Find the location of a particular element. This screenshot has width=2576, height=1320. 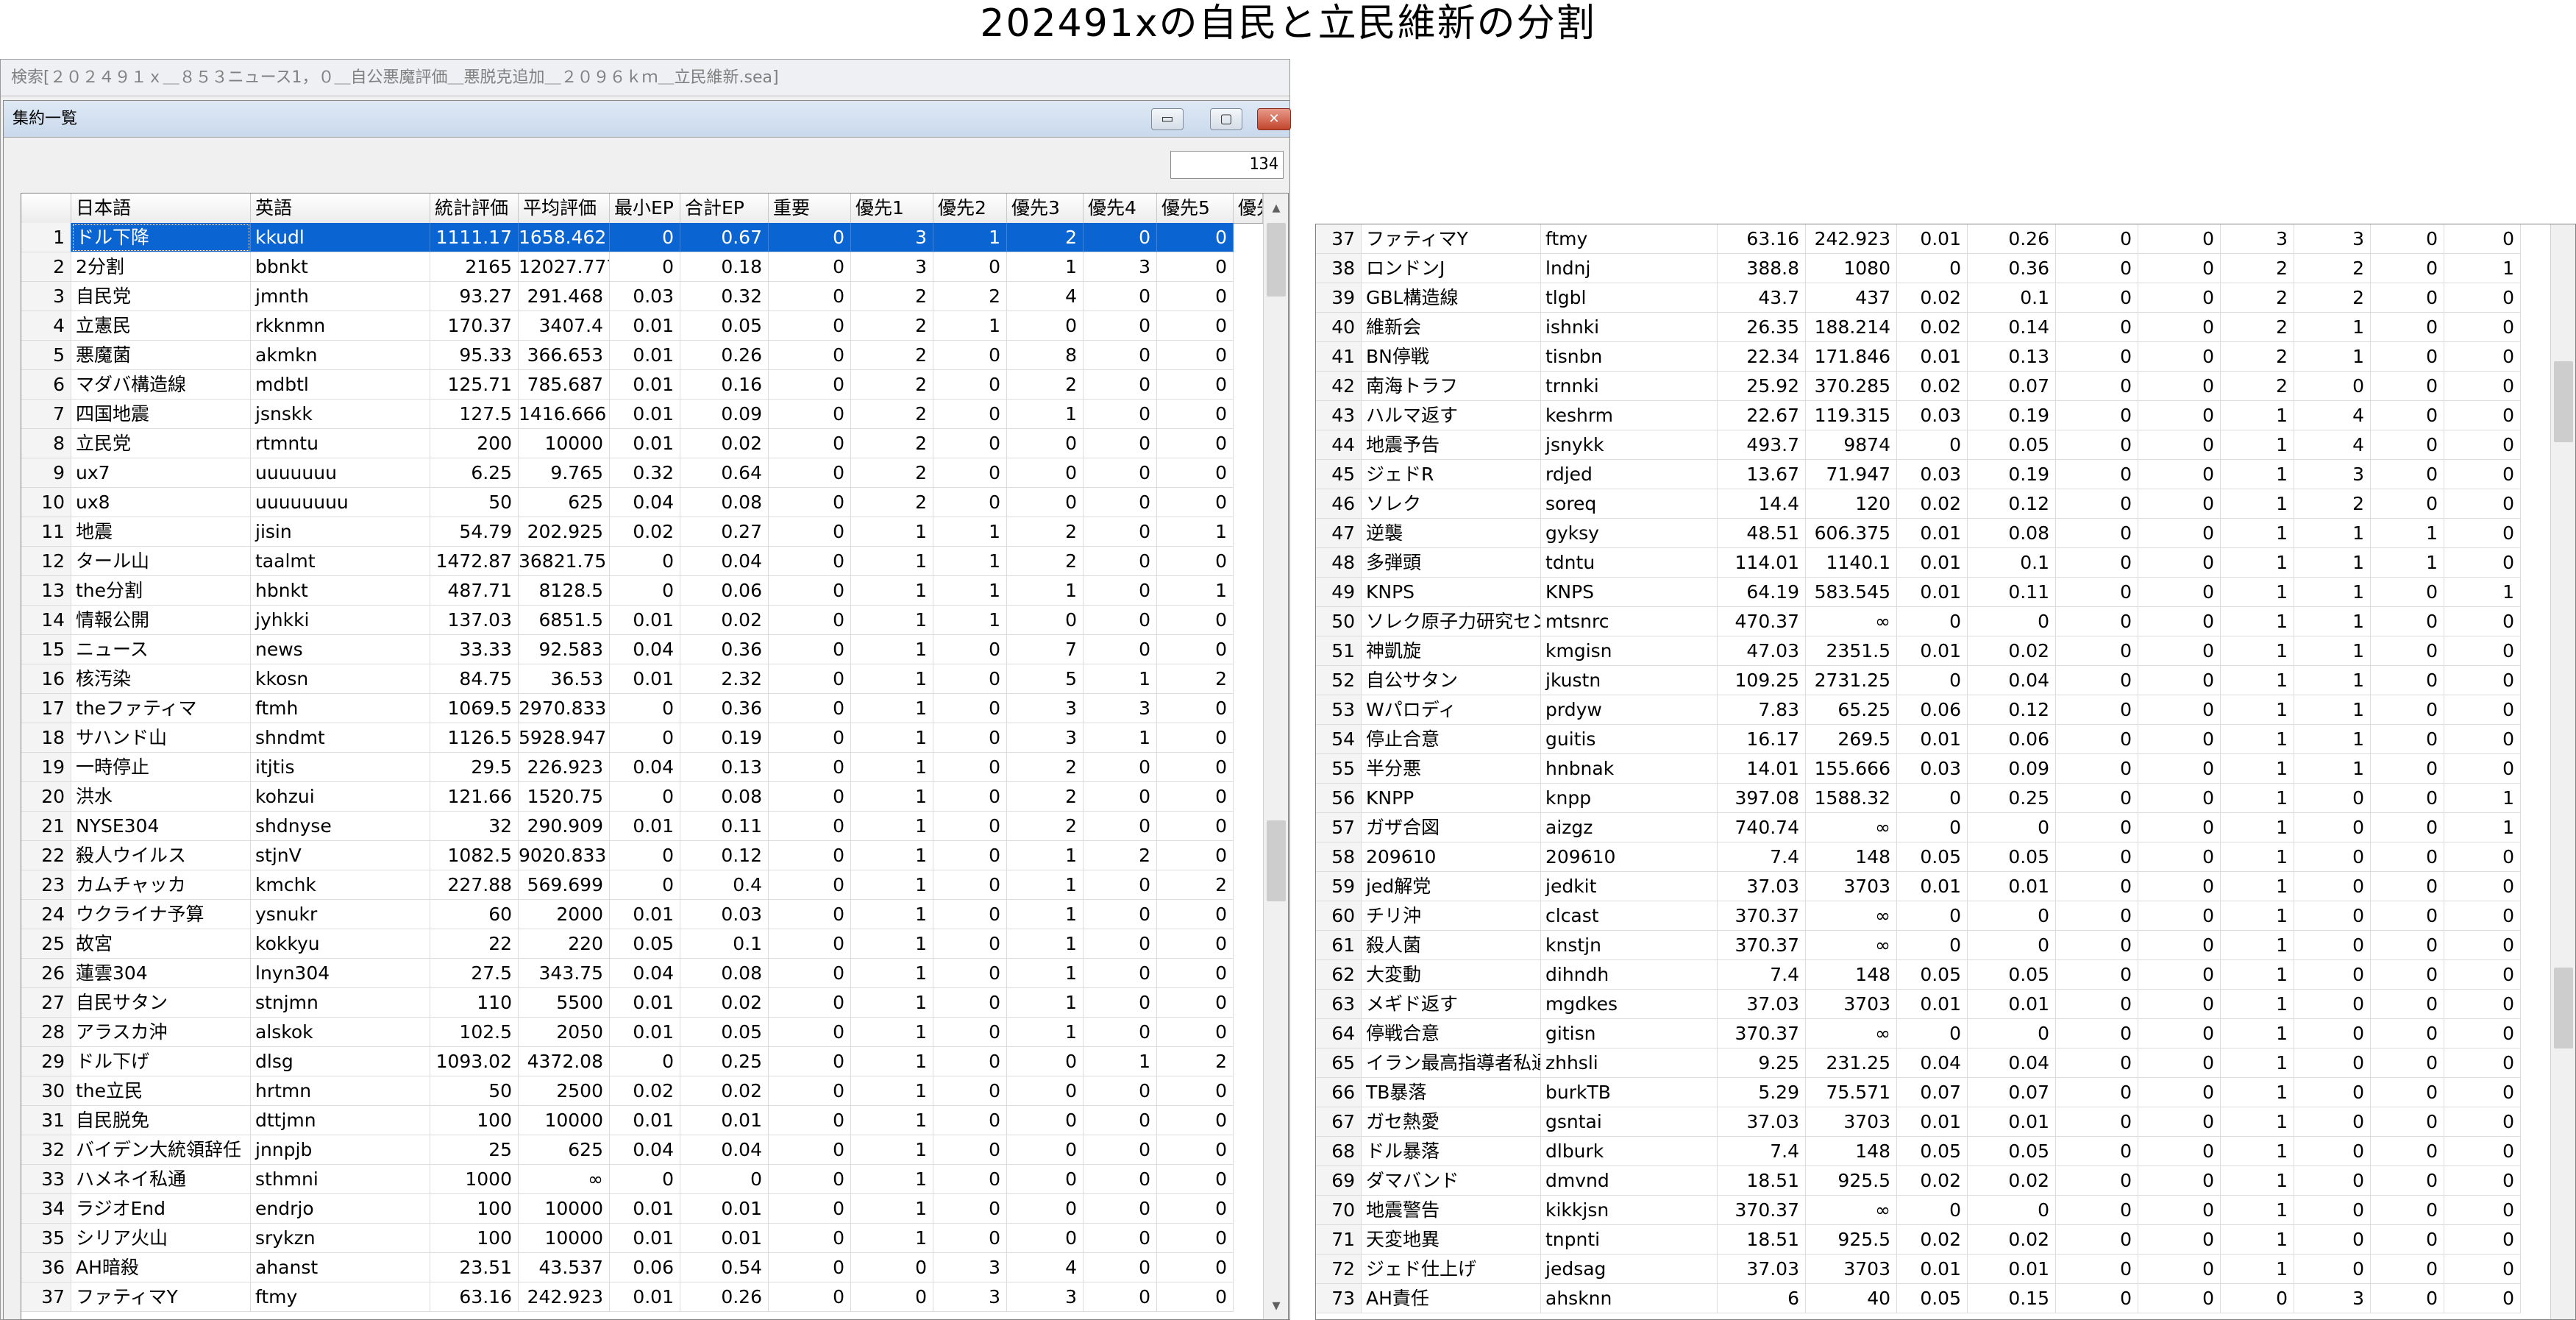

table-cell: 25.92 is located at coordinates (1762, 386).